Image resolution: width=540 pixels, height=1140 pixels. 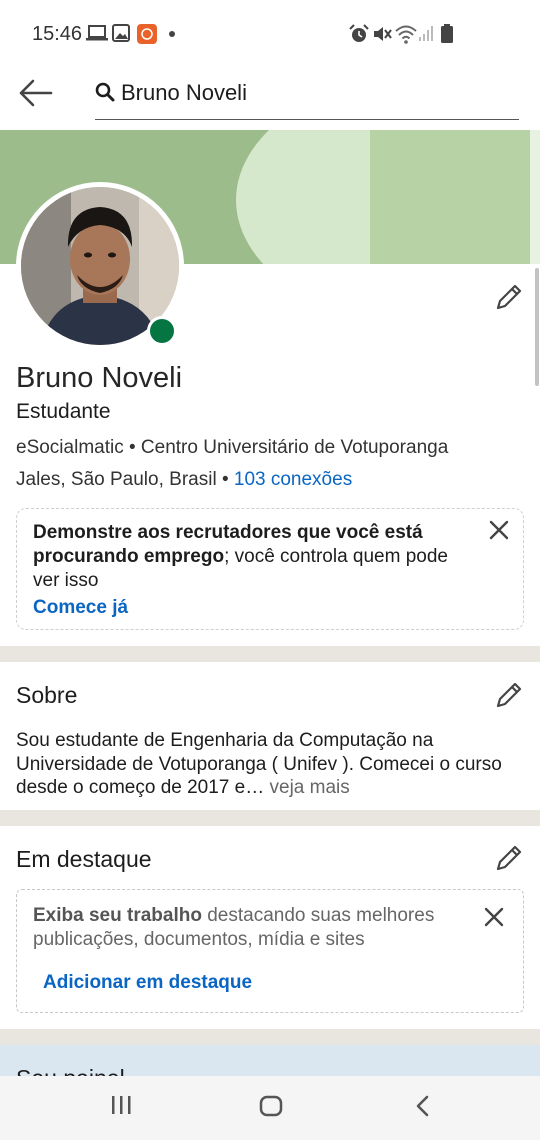 I want to click on profile-name: Bruno Noveli, so click(x=99, y=378).